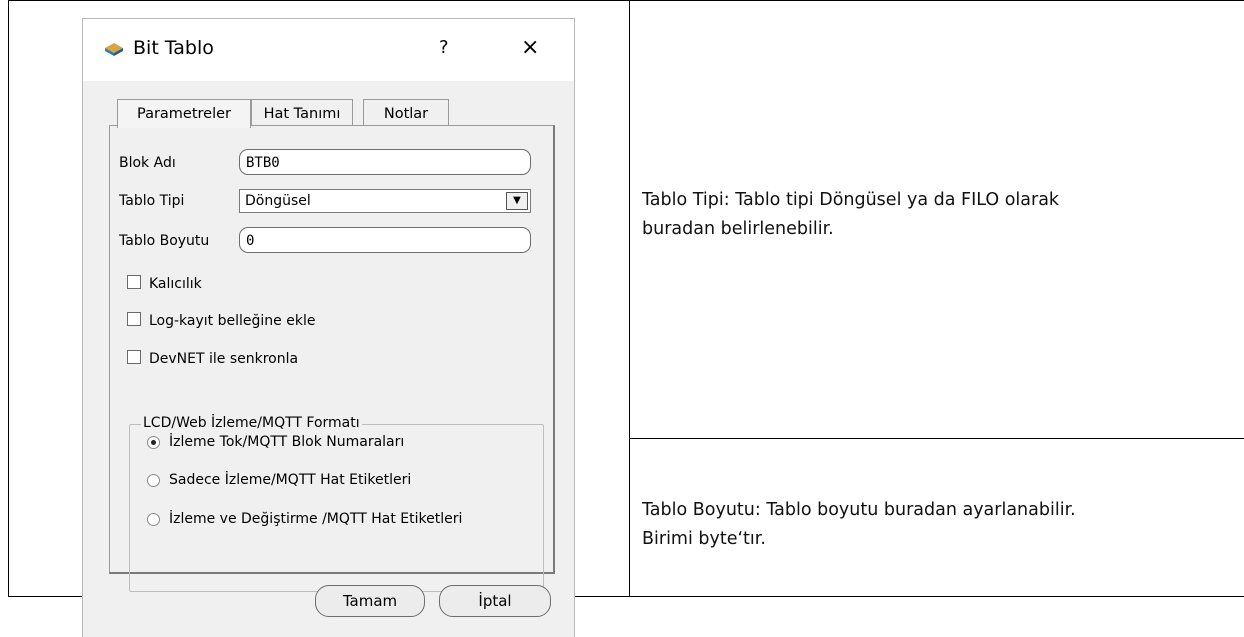 The height and width of the screenshot is (637, 1244). Describe the element at coordinates (370, 601) in the screenshot. I see `ok-button: Tamam` at that location.